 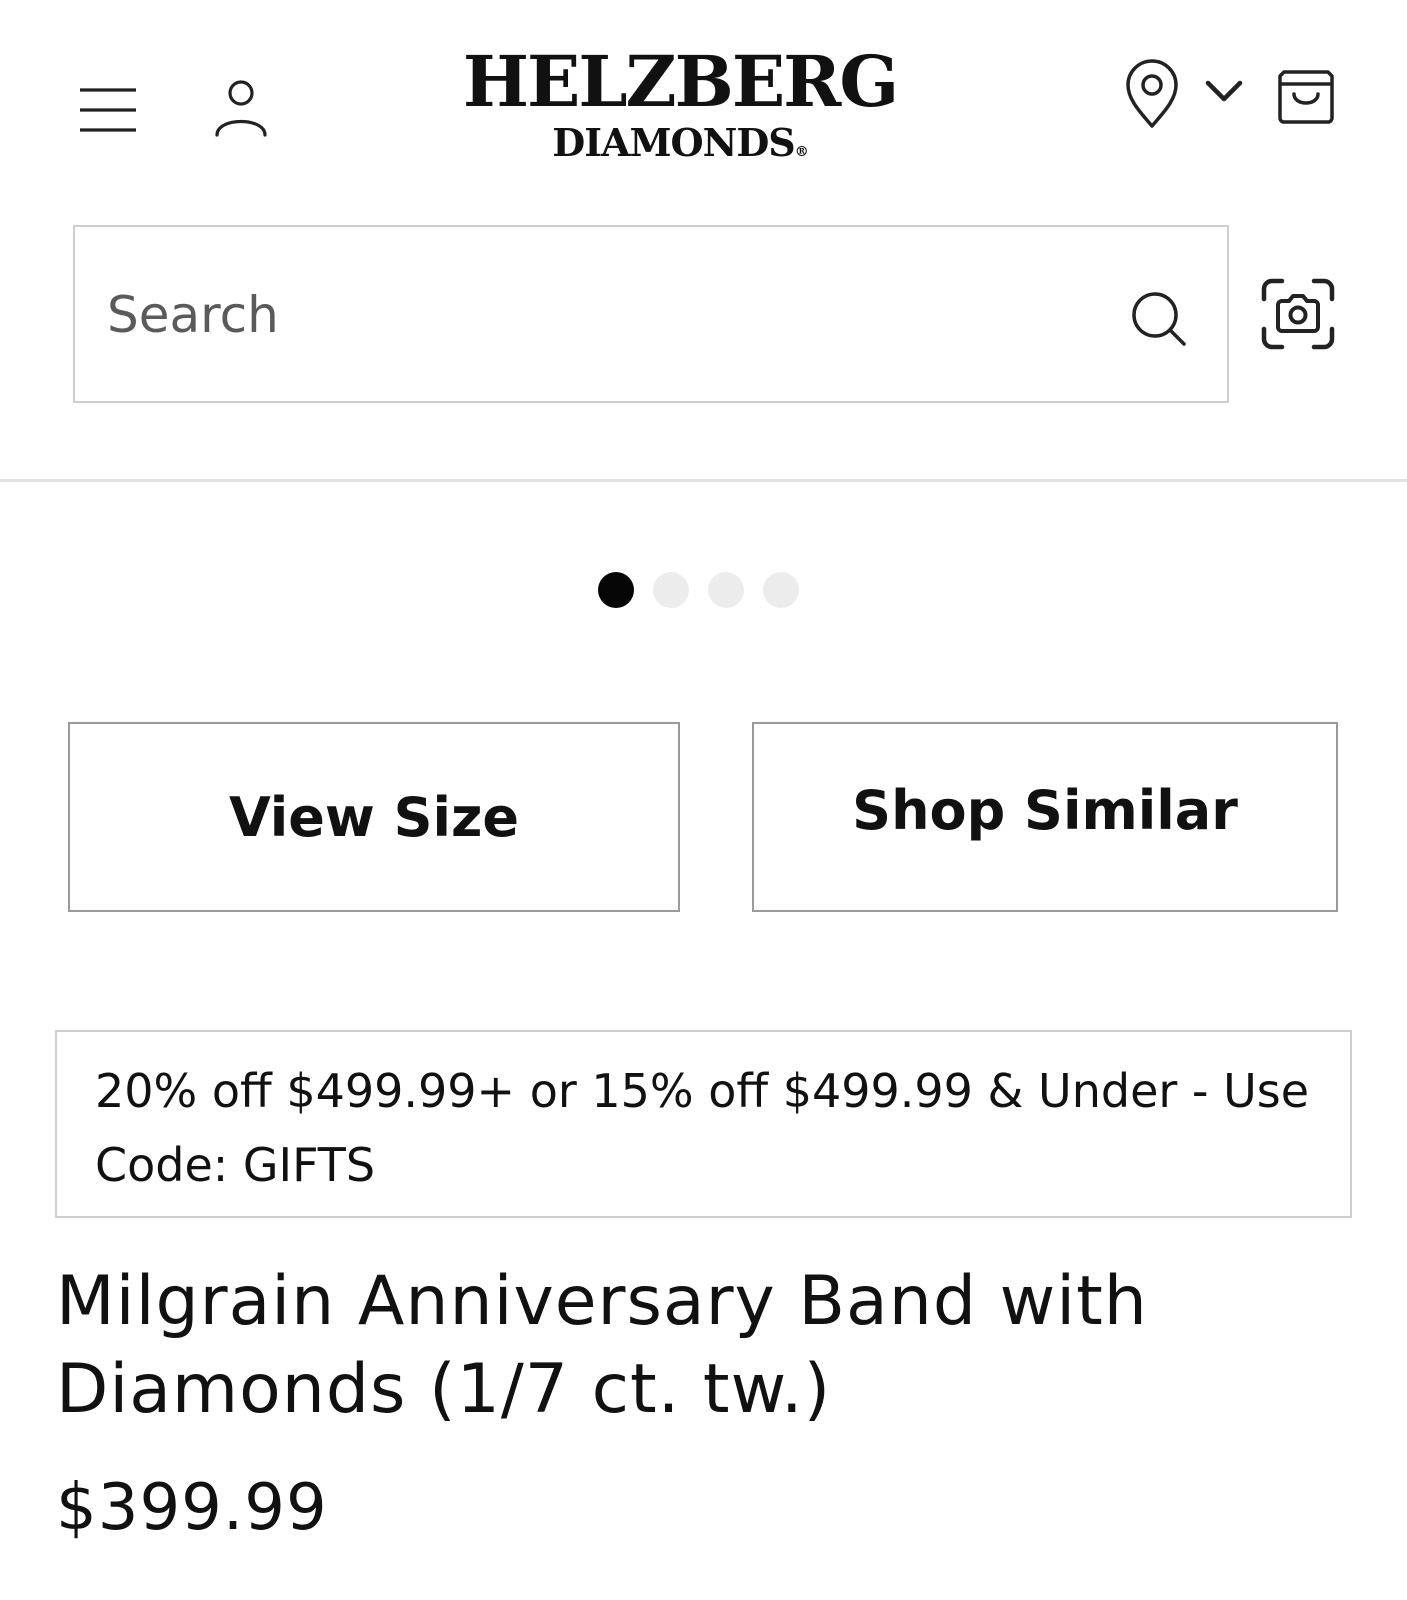 I want to click on brand-logo-line2: DIAMONDS®, so click(x=680, y=147).